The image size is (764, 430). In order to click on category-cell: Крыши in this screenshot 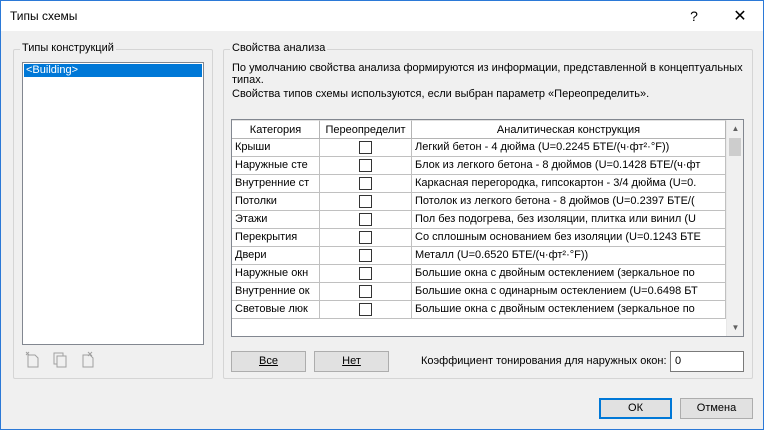, I will do `click(276, 148)`.